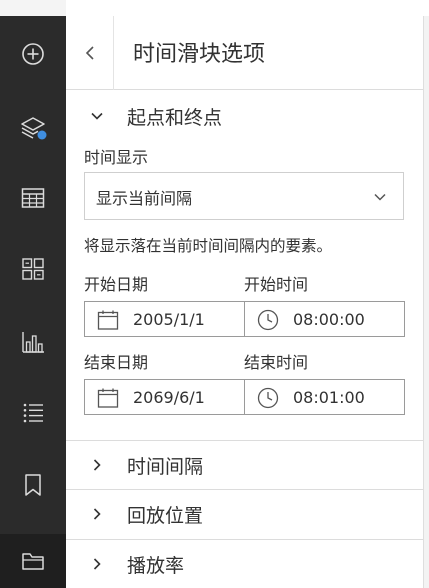 The height and width of the screenshot is (588, 429). I want to click on charts-button, so click(33, 342).